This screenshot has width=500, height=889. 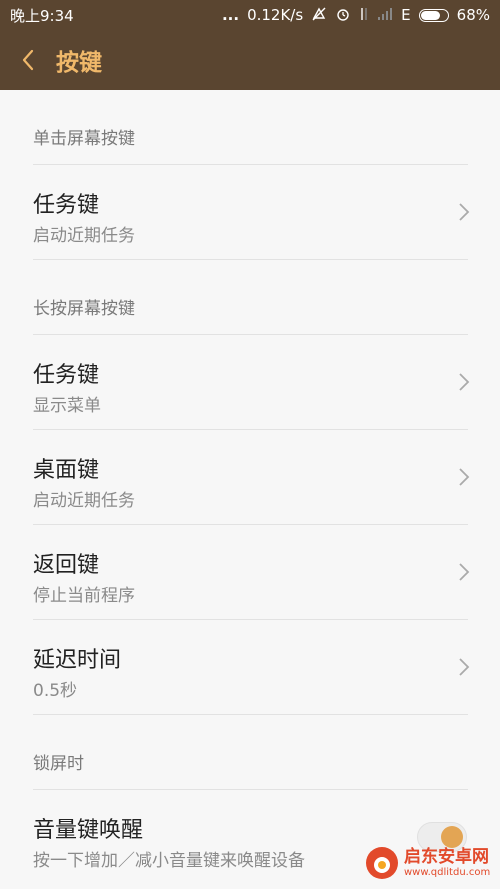 I want to click on row-subtitle: 0.5秒, so click(x=55, y=691).